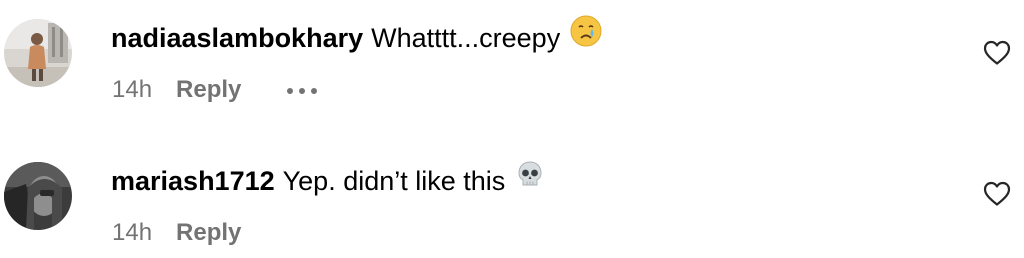 This screenshot has height=258, width=1024. Describe the element at coordinates (466, 38) in the screenshot. I see `comment-text: Whatttt...creepy` at that location.